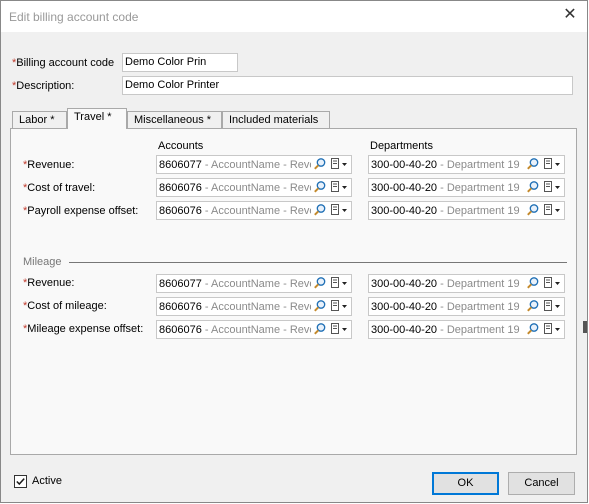 This screenshot has width=589, height=504. What do you see at coordinates (347, 85) in the screenshot?
I see `description-field: Demo Color Printer` at bounding box center [347, 85].